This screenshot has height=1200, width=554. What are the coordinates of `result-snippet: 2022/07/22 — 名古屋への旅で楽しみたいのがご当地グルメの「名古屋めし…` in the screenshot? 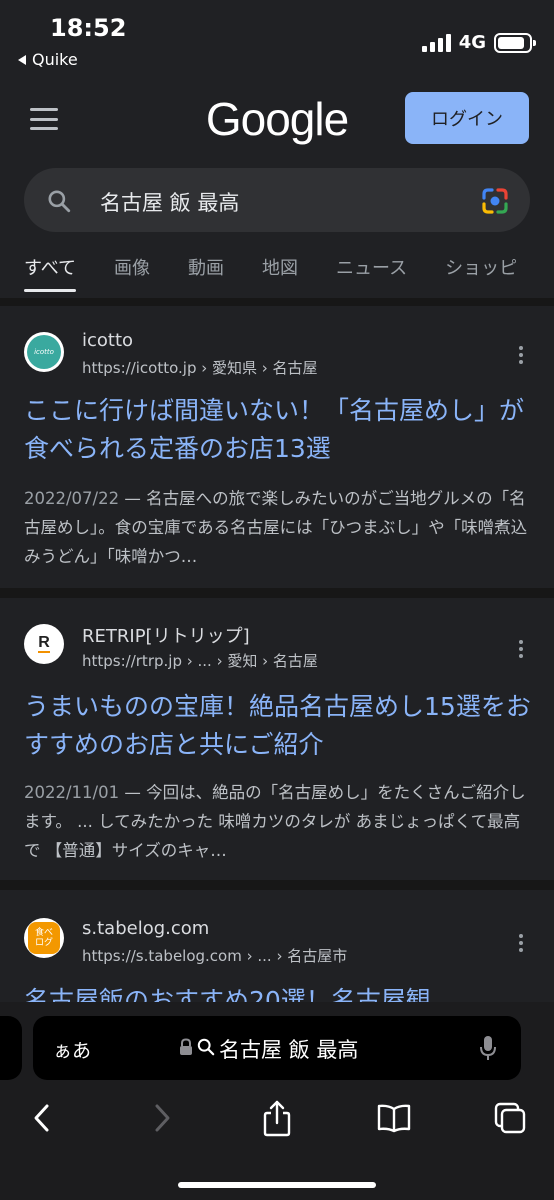 It's located at (276, 527).